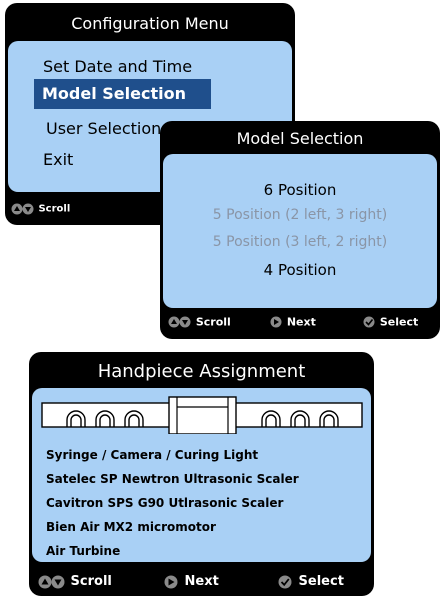  I want to click on handpiece-item: Syringe / Camera / Curing Light, so click(152, 455).